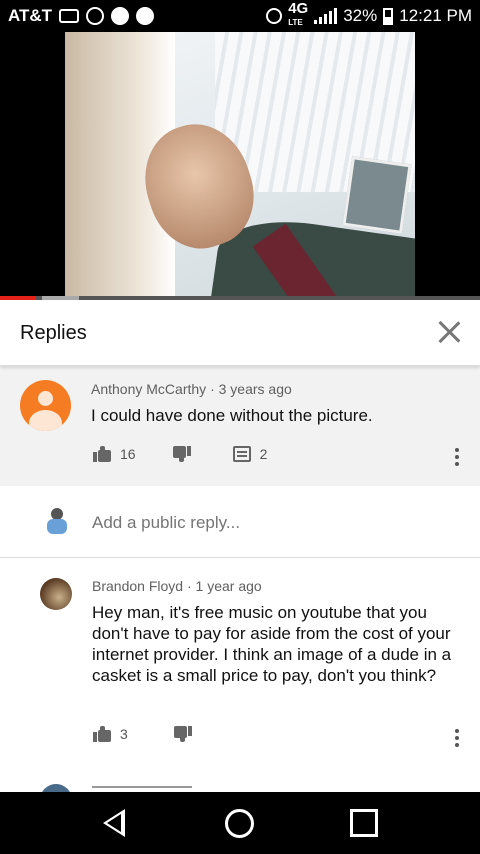 The image size is (480, 854). I want to click on reply-input, so click(272, 523).